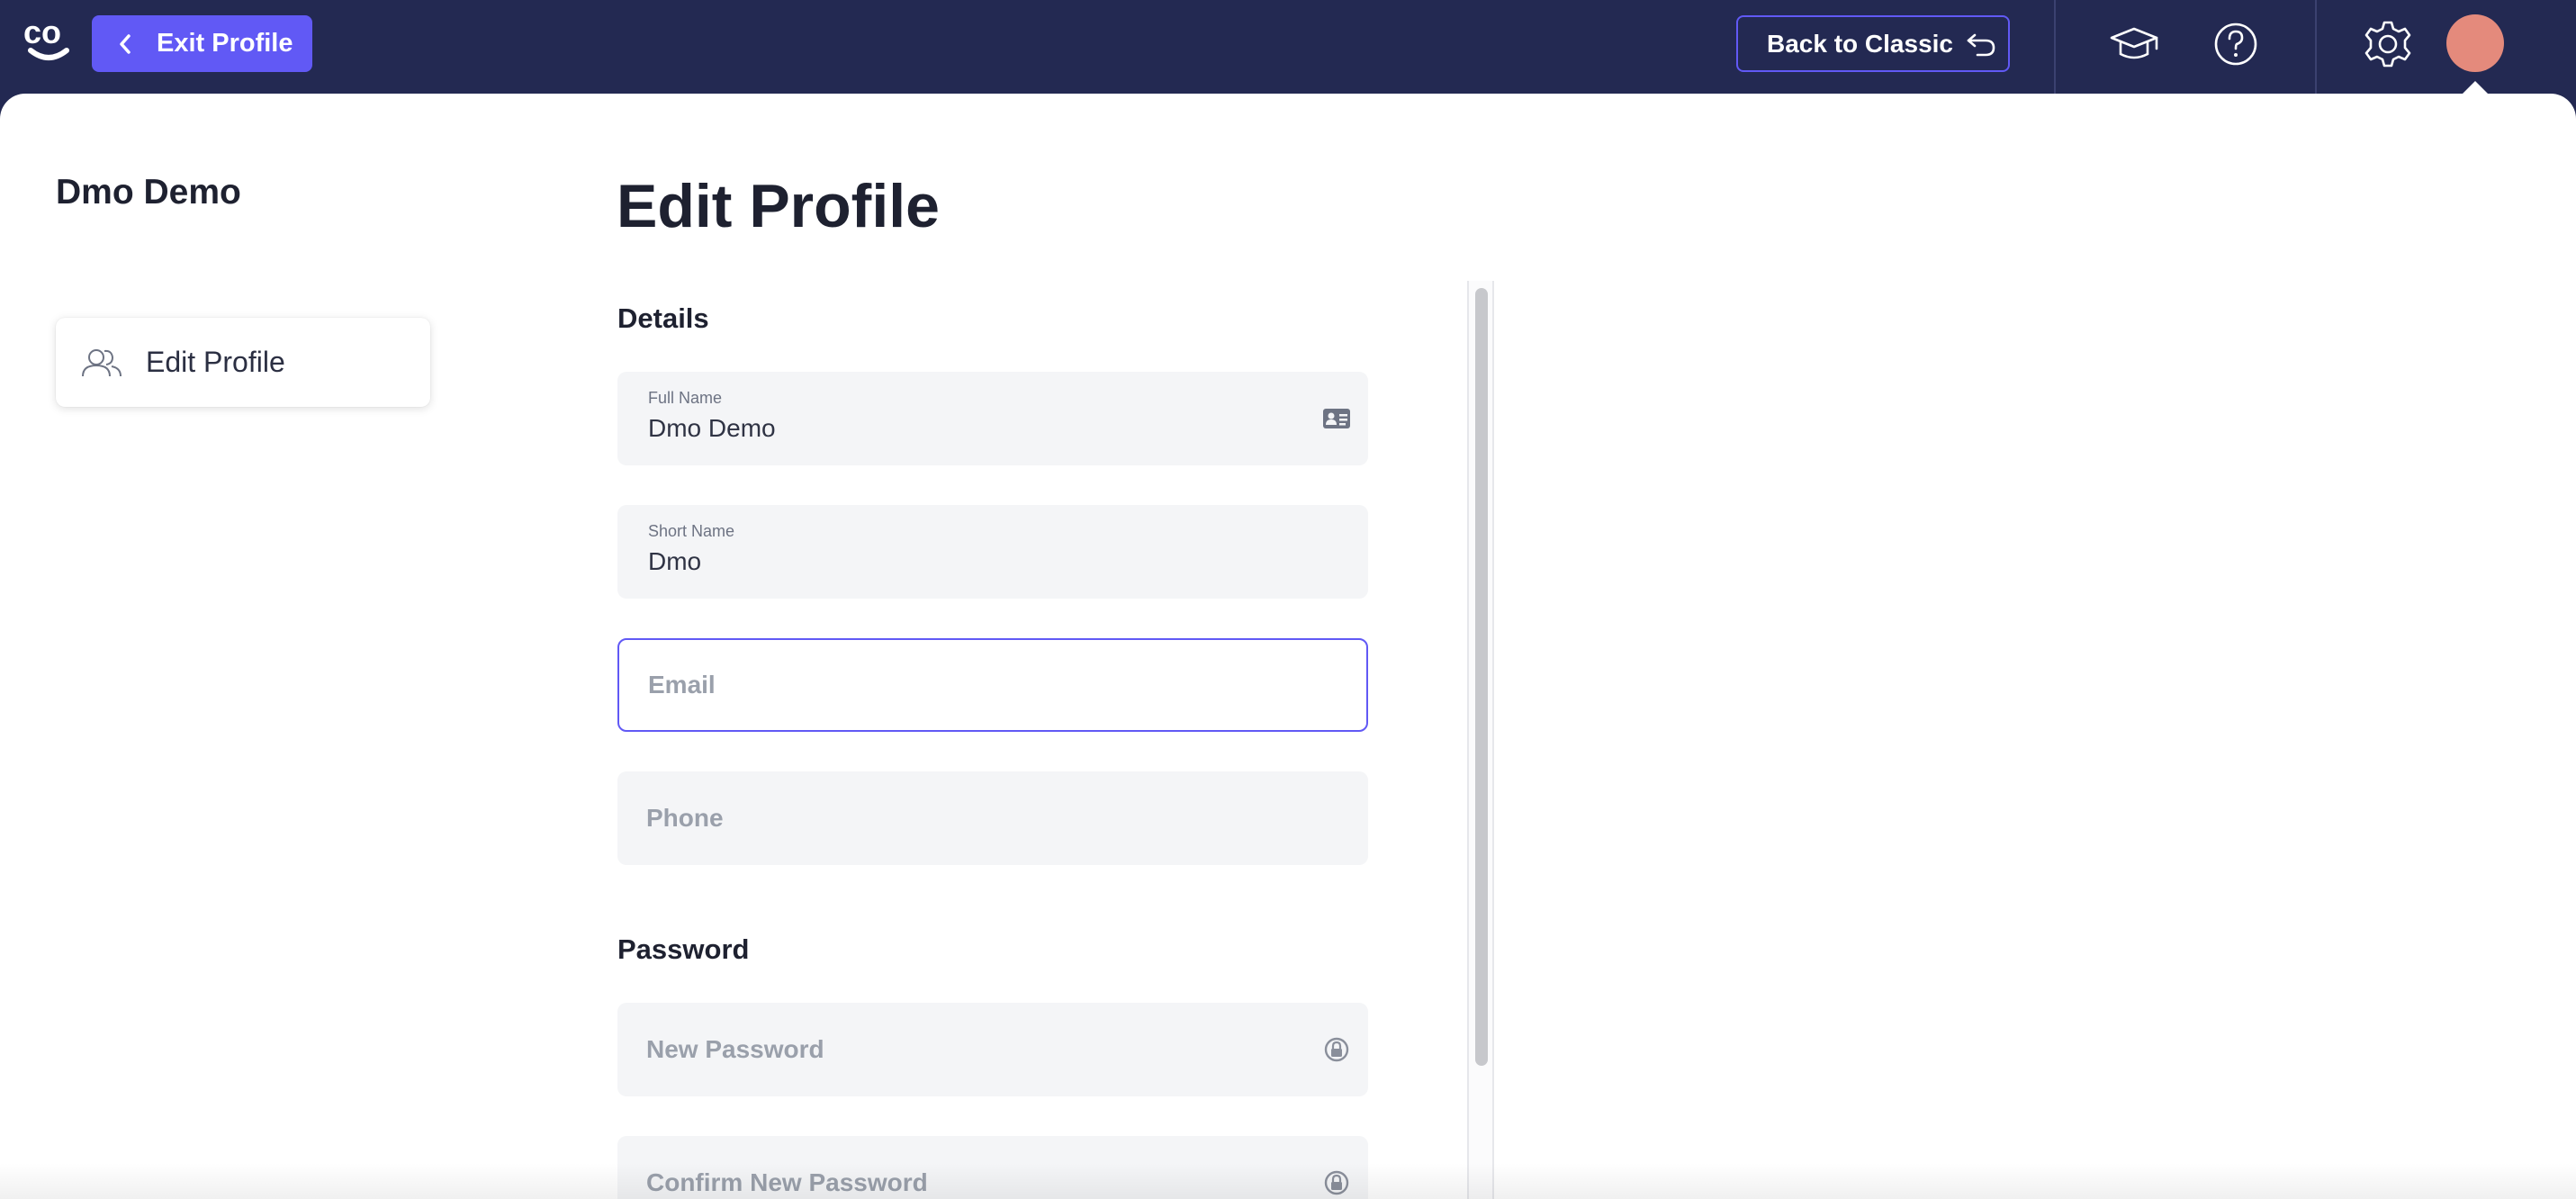 Image resolution: width=2576 pixels, height=1199 pixels. Describe the element at coordinates (1860, 43) in the screenshot. I see `back-to-classic-label: Back to Classic` at that location.